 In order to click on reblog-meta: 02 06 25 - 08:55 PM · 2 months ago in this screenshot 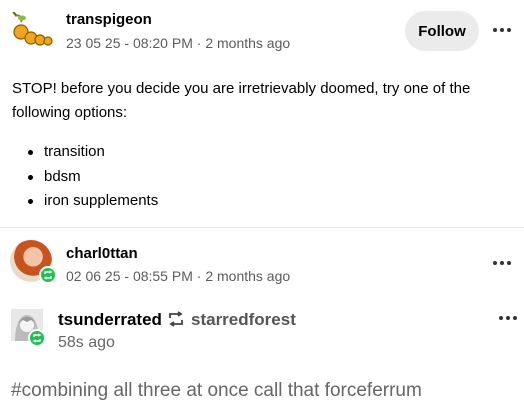, I will do `click(178, 276)`.